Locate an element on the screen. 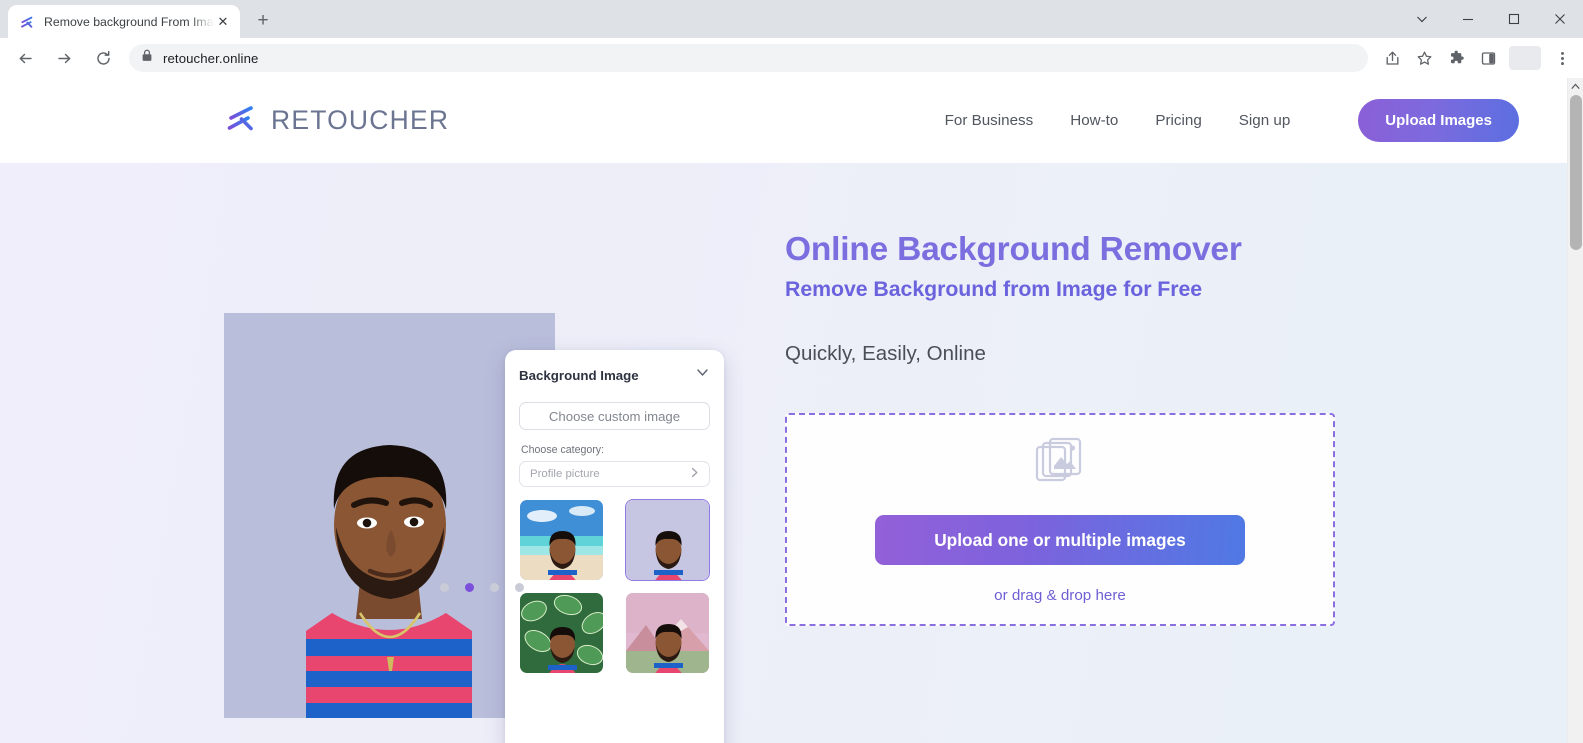 The height and width of the screenshot is (743, 1583). thumbnail-lavender-background is located at coordinates (667, 540).